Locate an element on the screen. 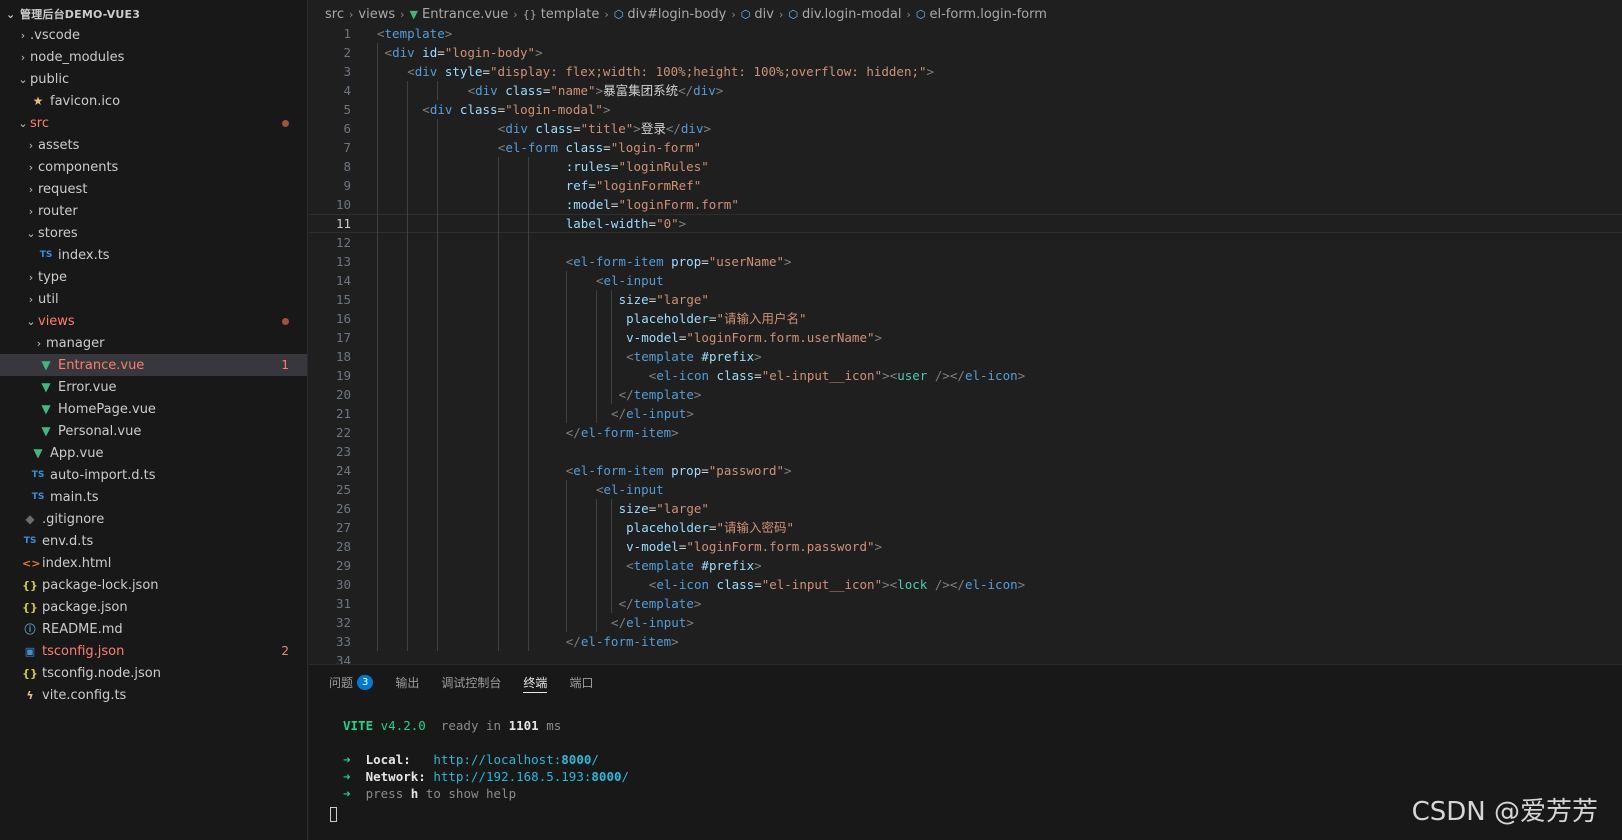 This screenshot has width=1622, height=840. code-line: 22 </el-form-item> is located at coordinates (965, 432).